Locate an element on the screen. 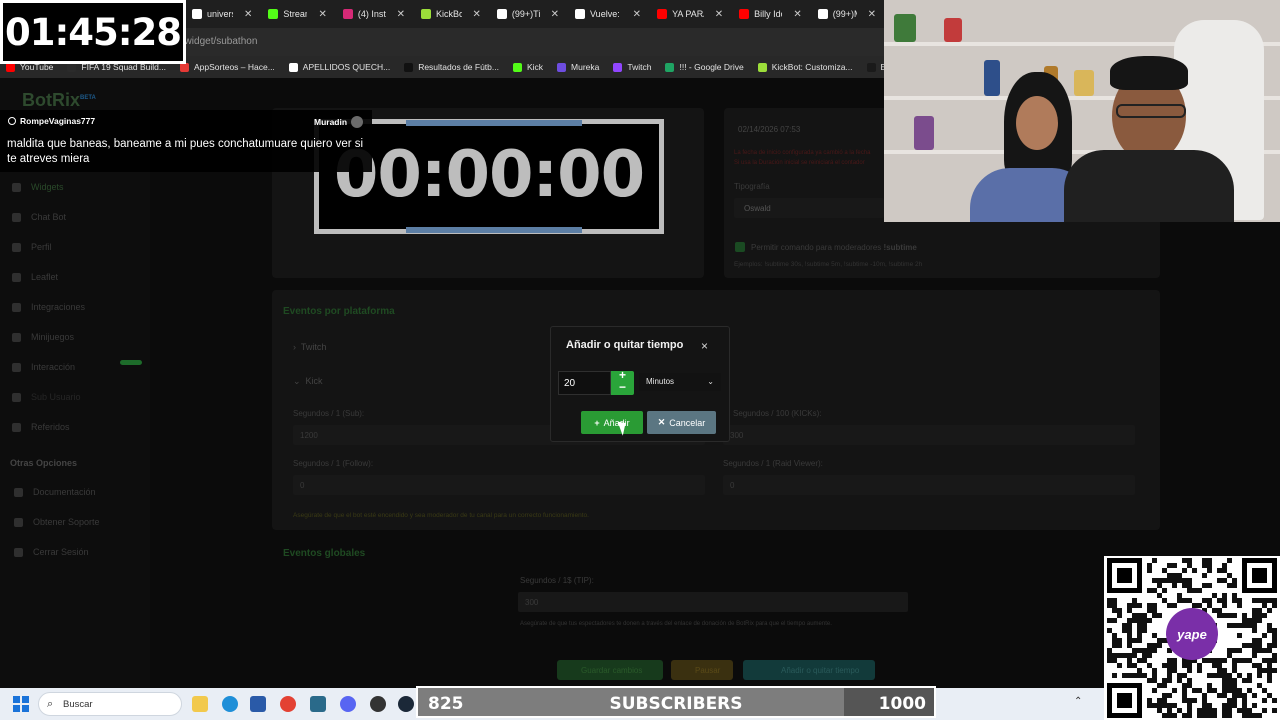 This screenshot has height=720, width=1280. kick-accordion: ⌄ Kick is located at coordinates (308, 381).